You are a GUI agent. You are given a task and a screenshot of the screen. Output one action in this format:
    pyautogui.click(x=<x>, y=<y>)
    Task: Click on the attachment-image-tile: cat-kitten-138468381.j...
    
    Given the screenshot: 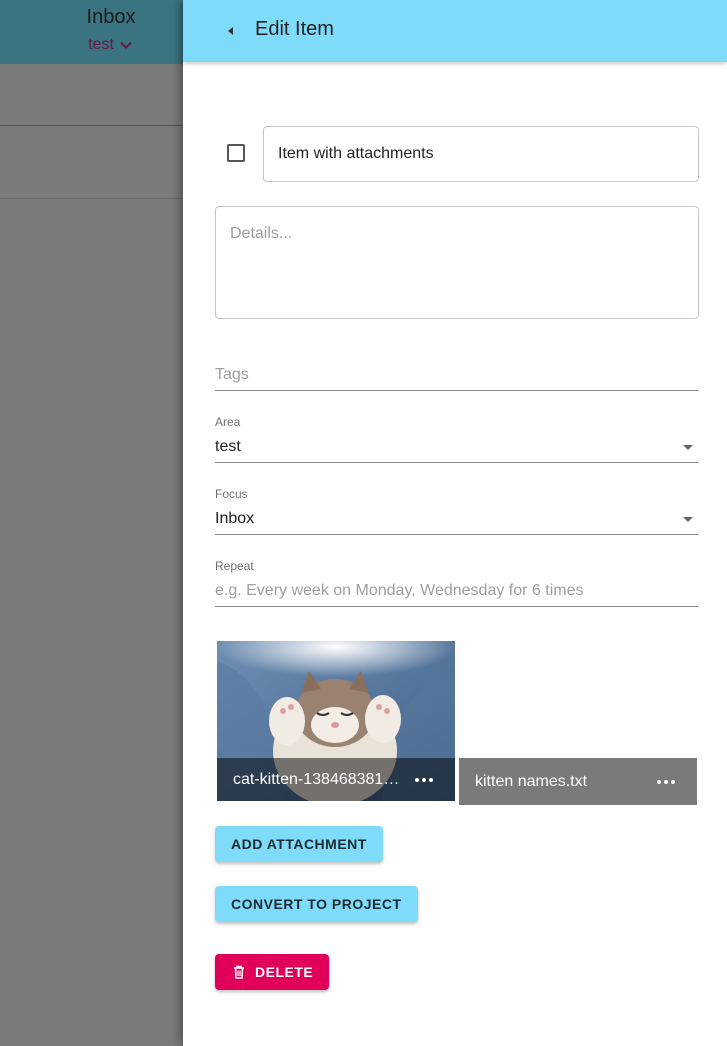 What is the action you would take?
    pyautogui.click(x=336, y=721)
    